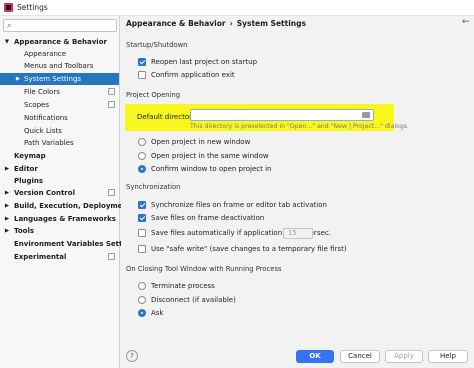  What do you see at coordinates (157, 45) in the screenshot?
I see `startup-section-title: Startup/Shutdown` at bounding box center [157, 45].